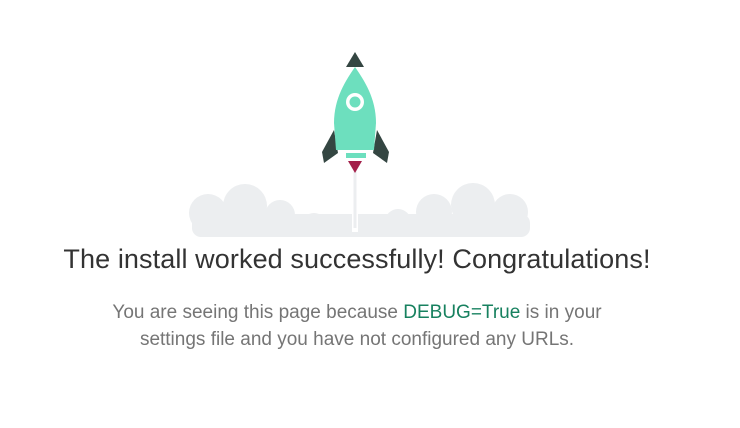 This screenshot has width=740, height=428. What do you see at coordinates (355, 199) in the screenshot?
I see `exhaust-trail-line` at bounding box center [355, 199].